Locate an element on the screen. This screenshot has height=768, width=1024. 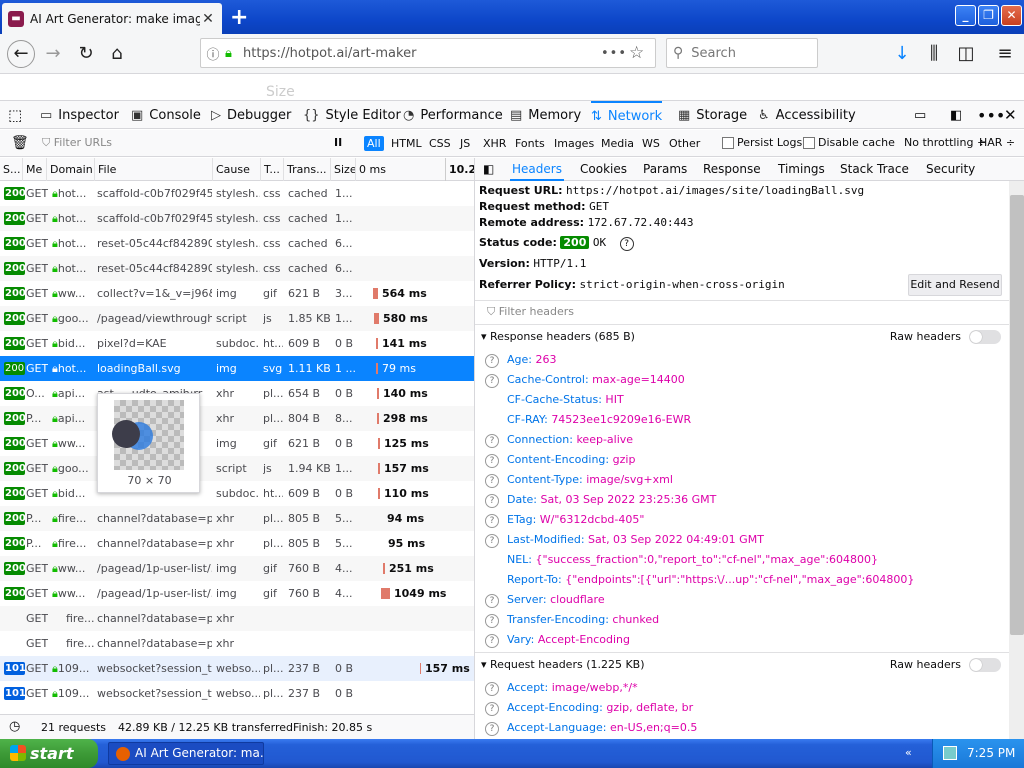
trash-icon: 🗑︎ is located at coordinates (20, 143).